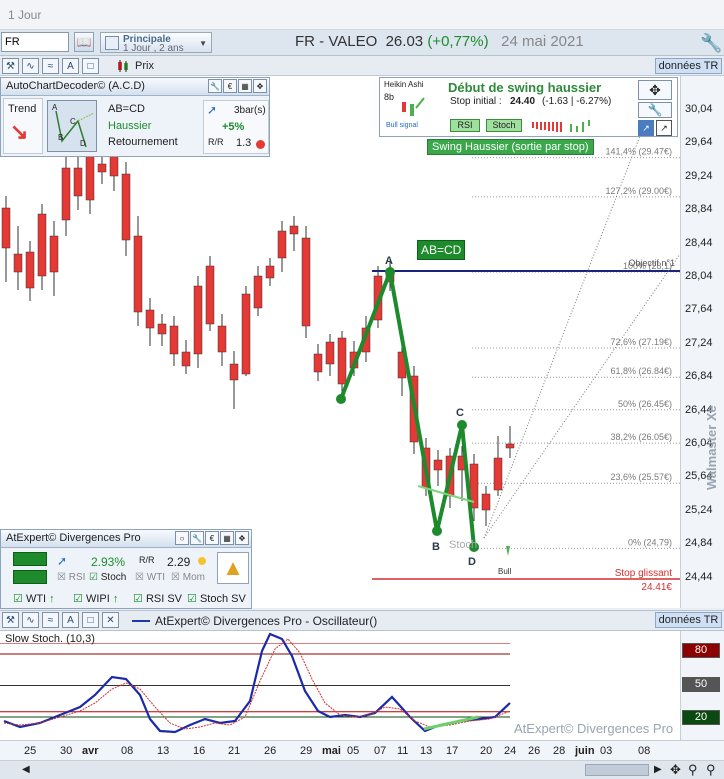 The image size is (724, 779). Describe the element at coordinates (331, 751) in the screenshot. I see `x-tick-label: mai` at that location.